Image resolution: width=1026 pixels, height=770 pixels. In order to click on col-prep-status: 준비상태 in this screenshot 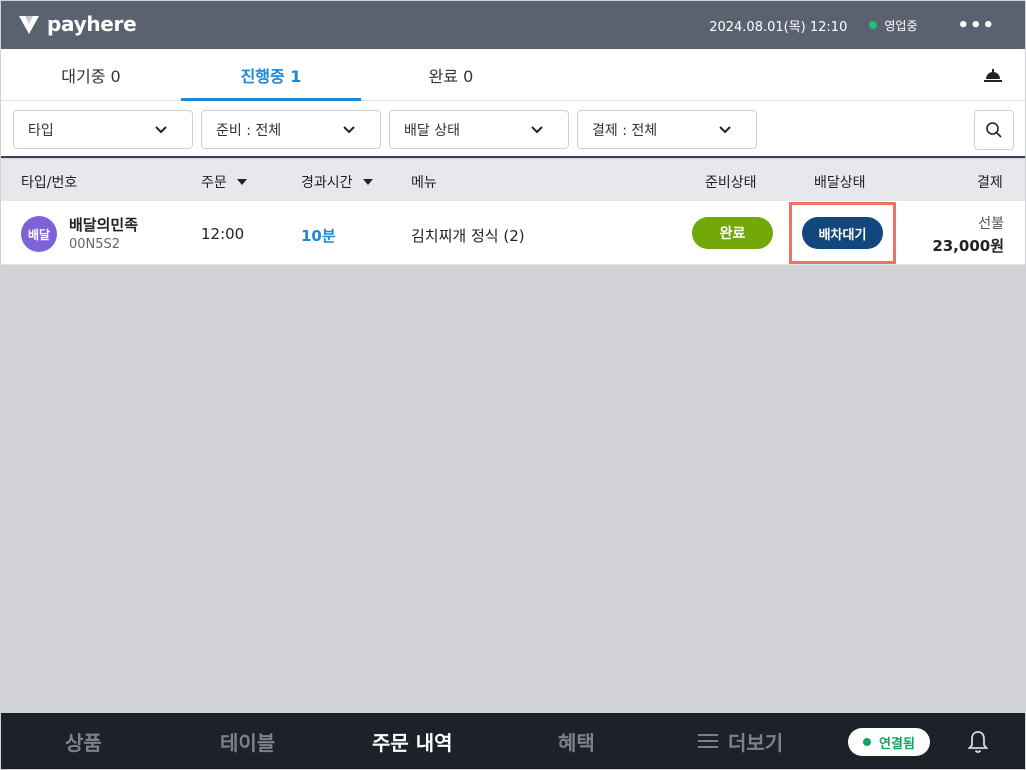, I will do `click(731, 183)`.